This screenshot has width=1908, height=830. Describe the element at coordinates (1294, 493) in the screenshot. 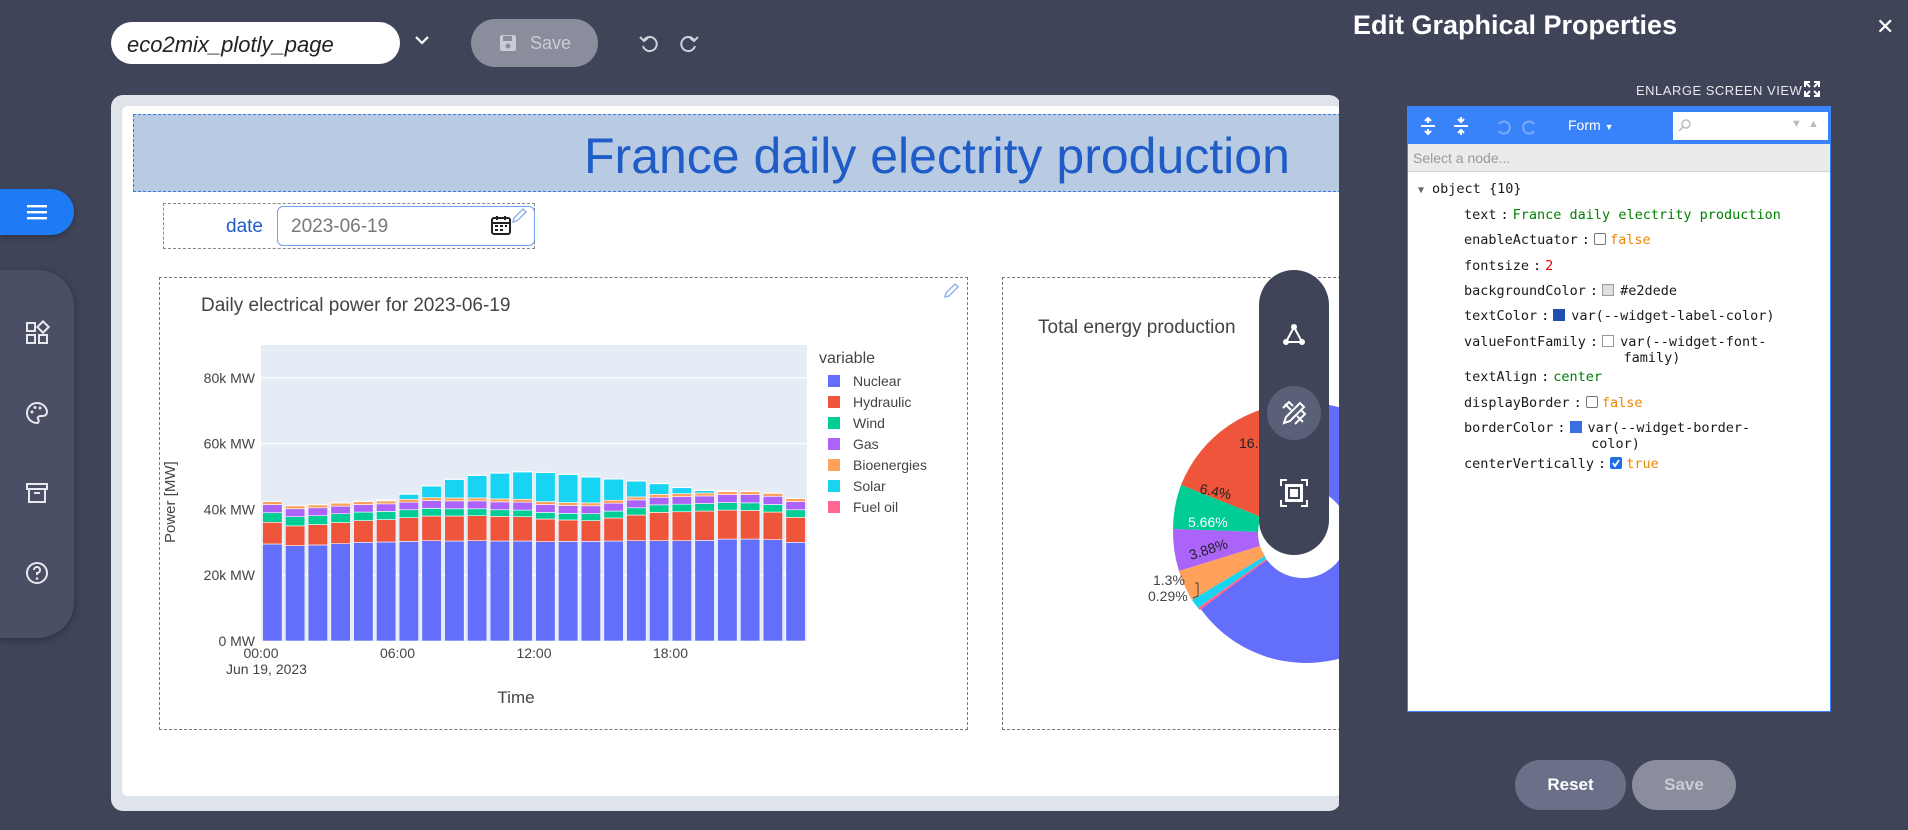

I see `resize-frame-icon` at that location.